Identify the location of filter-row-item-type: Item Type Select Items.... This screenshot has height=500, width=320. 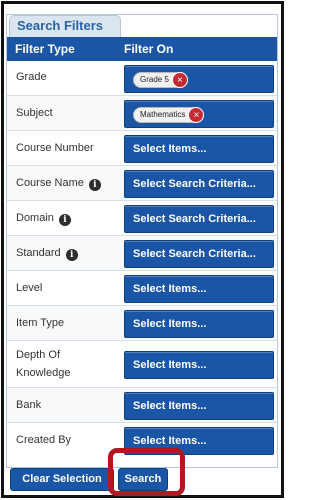
(142, 323).